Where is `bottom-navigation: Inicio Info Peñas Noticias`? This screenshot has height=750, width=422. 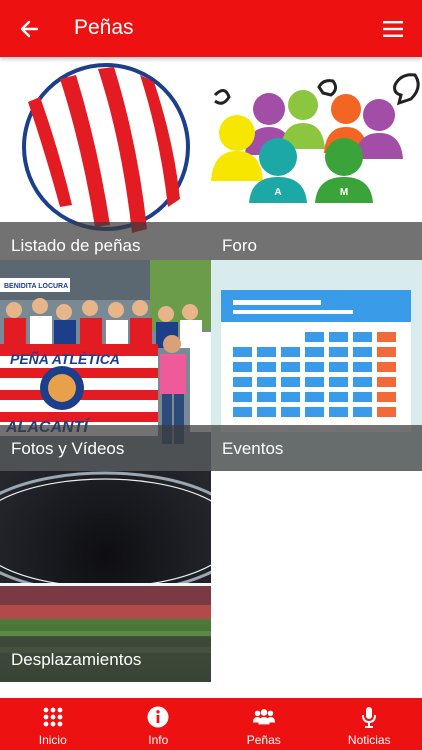 bottom-navigation: Inicio Info Peñas Noticias is located at coordinates (211, 724).